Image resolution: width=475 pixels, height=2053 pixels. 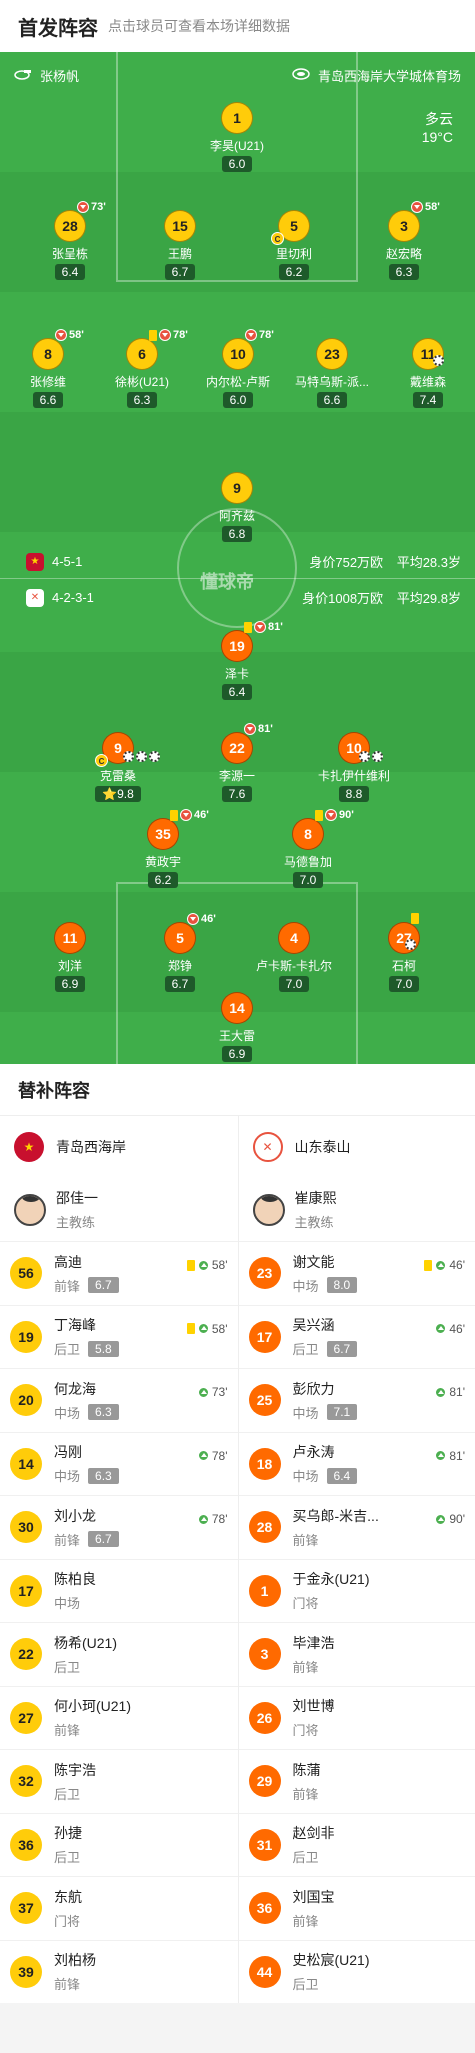 What do you see at coordinates (428, 400) in the screenshot?
I see `player-rating: 7.4` at bounding box center [428, 400].